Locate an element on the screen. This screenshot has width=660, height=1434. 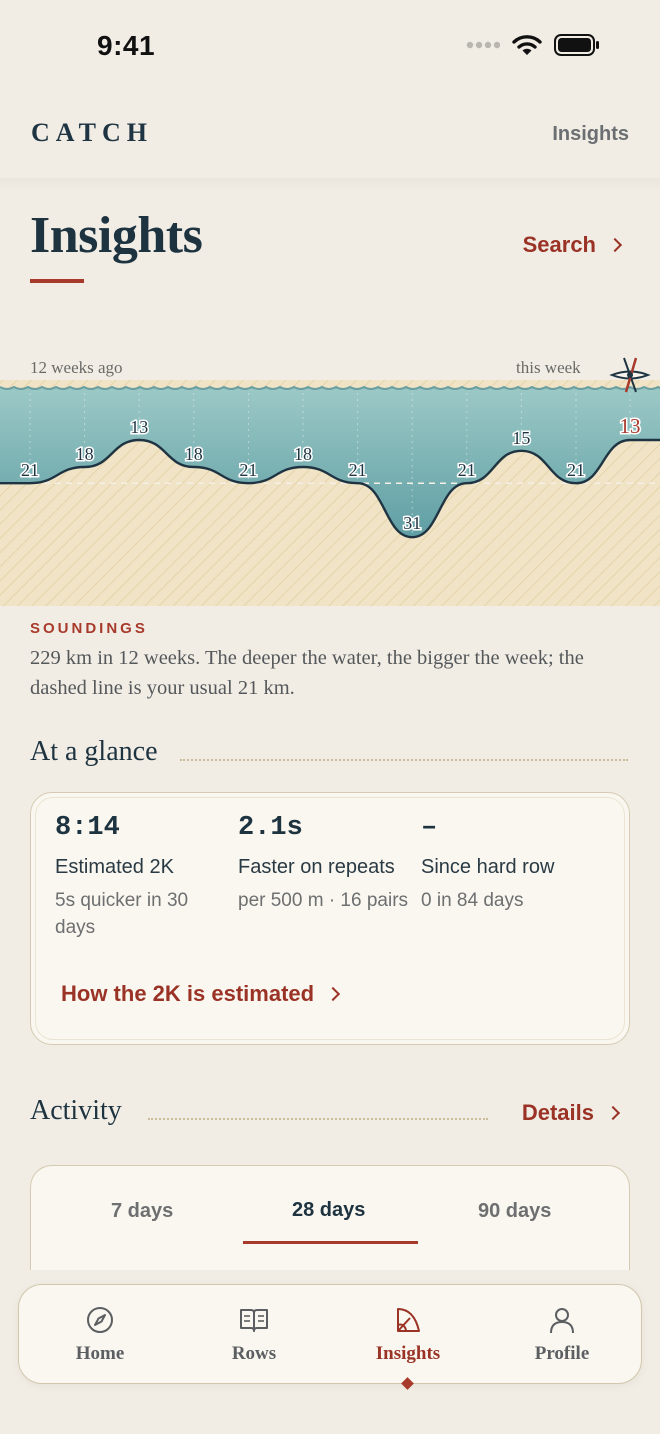
tab-label: Rows is located at coordinates (254, 1353).